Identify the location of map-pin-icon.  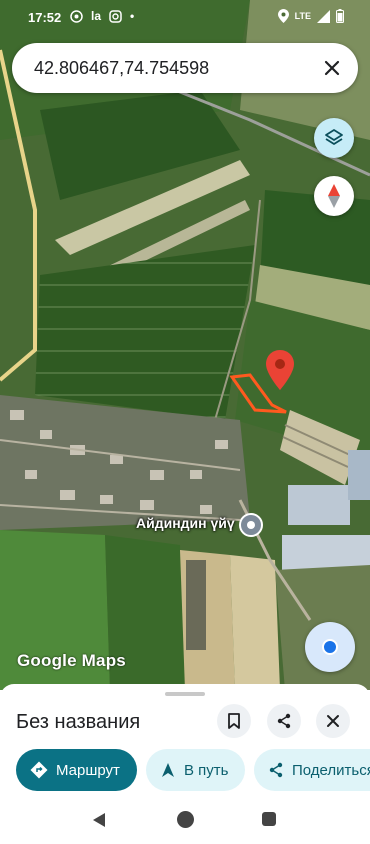
(280, 370).